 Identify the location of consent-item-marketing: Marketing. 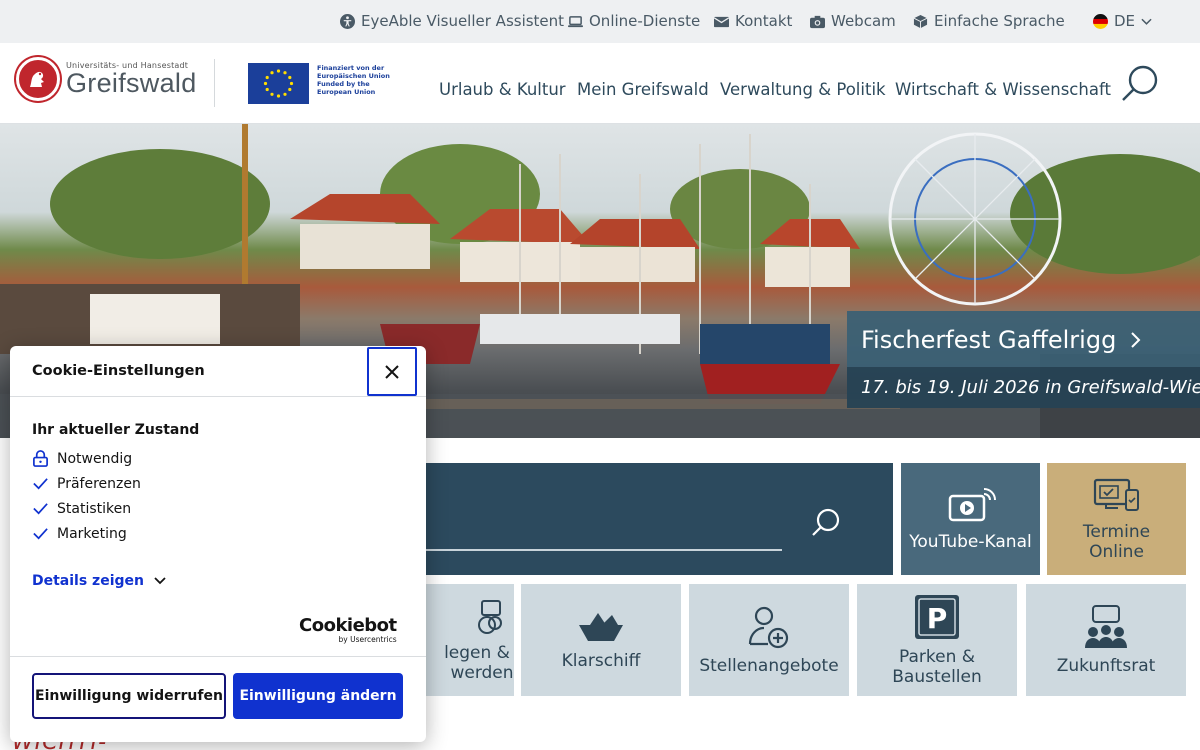
(79, 533).